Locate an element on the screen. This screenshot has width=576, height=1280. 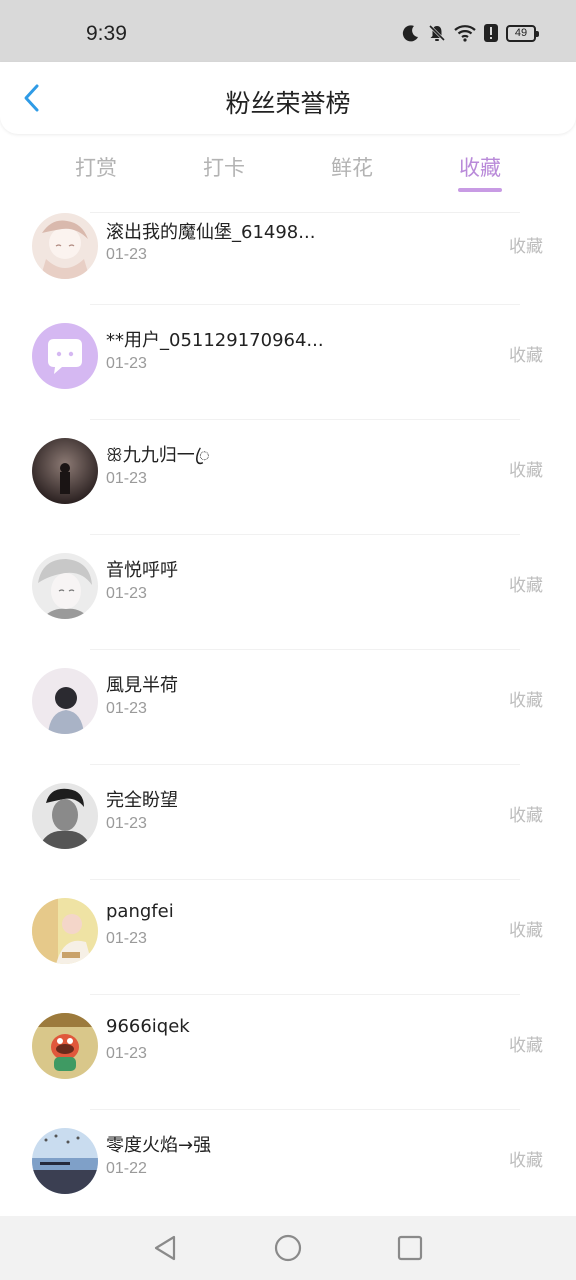
fan-name: 9666iqek is located at coordinates (148, 1026).